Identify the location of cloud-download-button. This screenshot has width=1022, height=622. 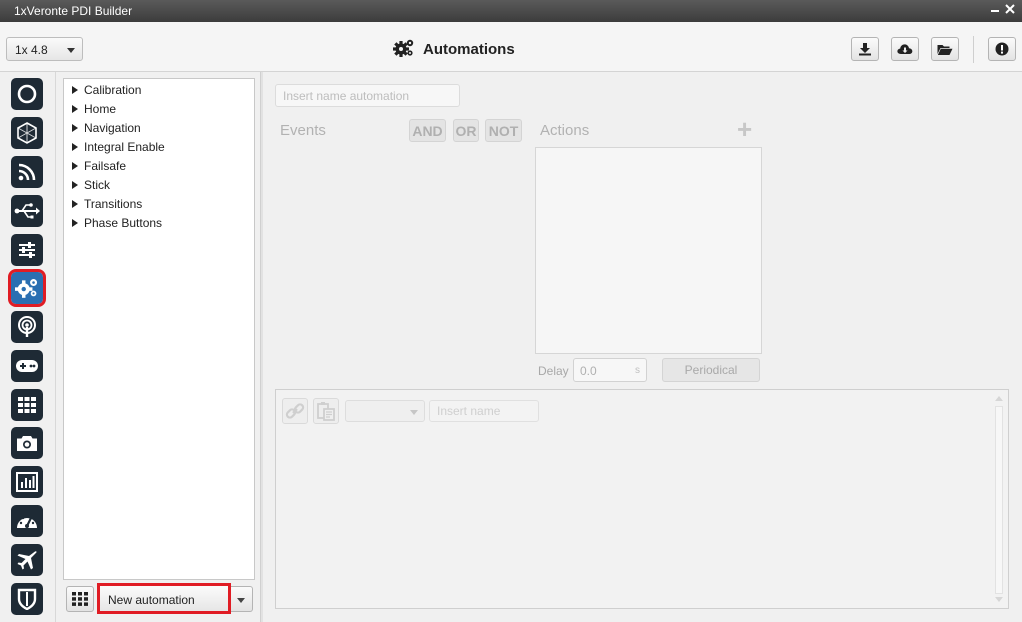
(905, 49).